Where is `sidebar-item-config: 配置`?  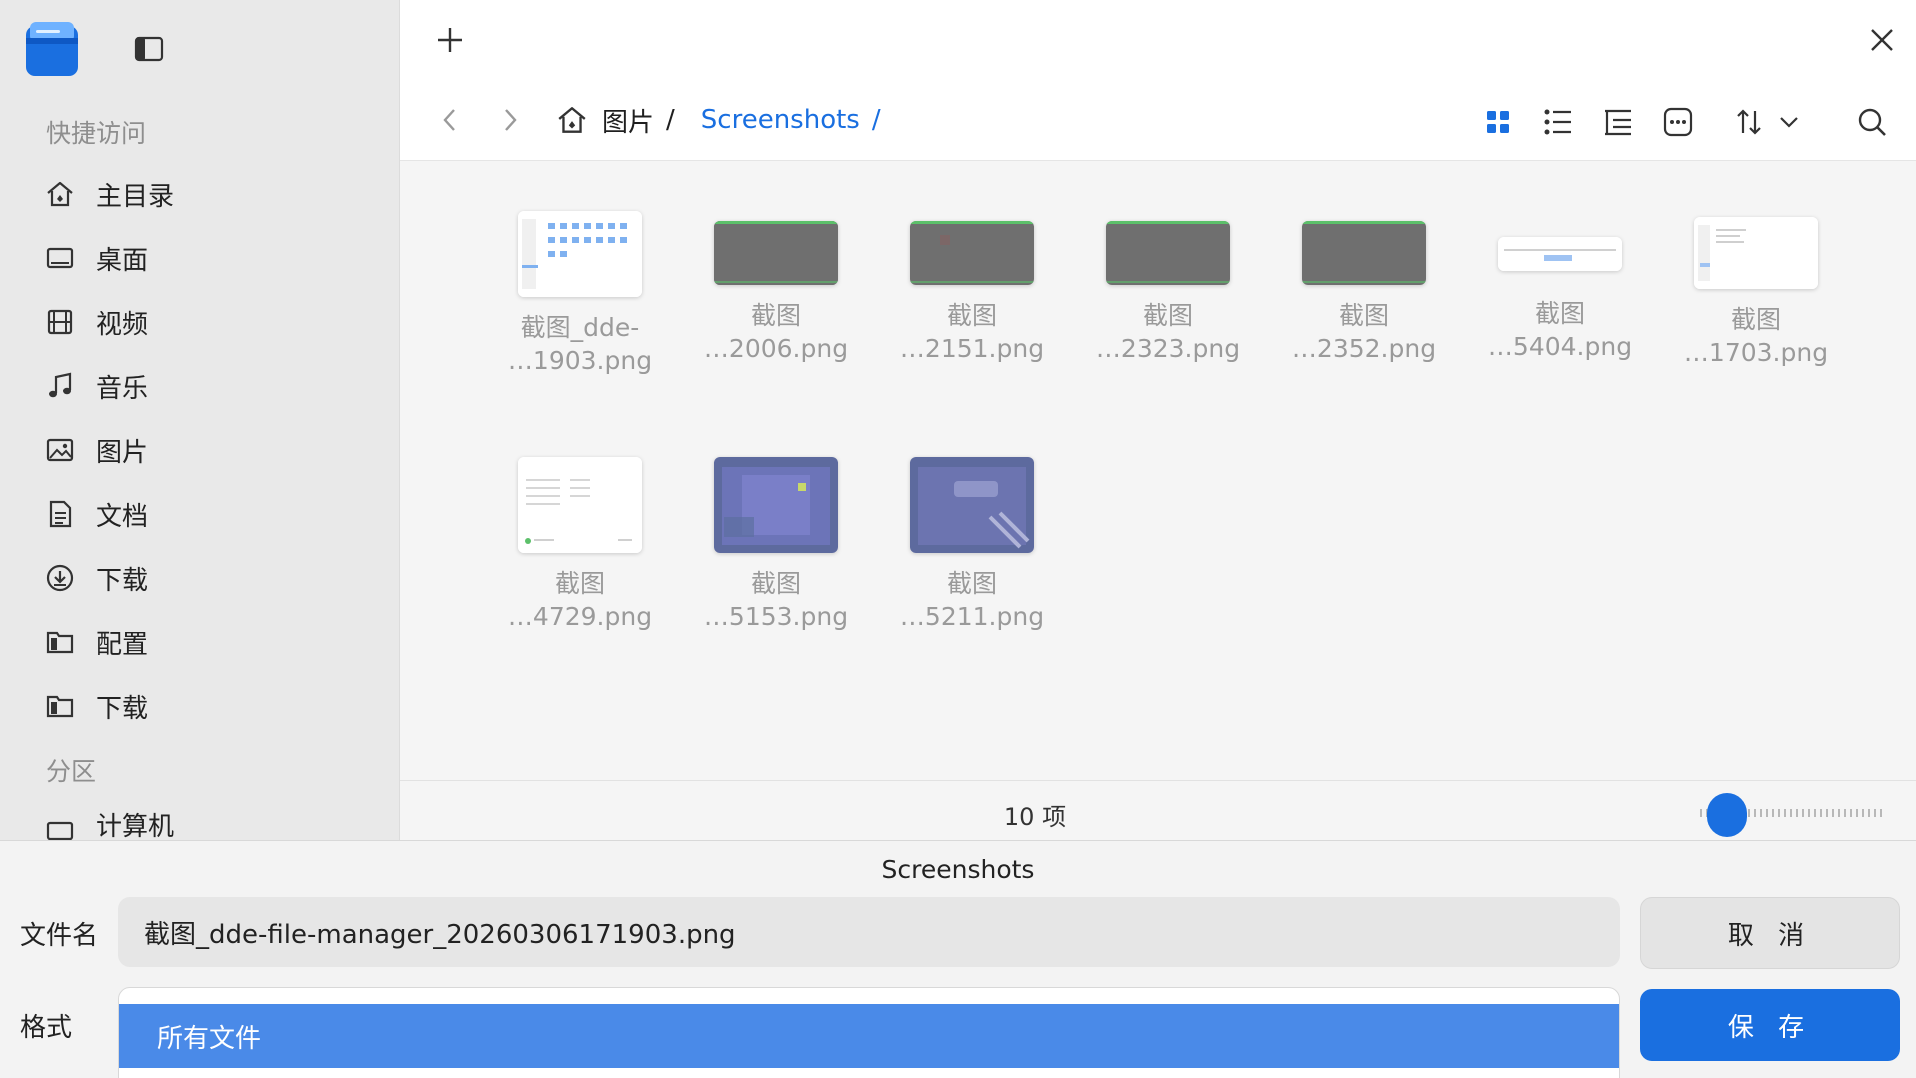
sidebar-item-config: 配置 is located at coordinates (210, 642).